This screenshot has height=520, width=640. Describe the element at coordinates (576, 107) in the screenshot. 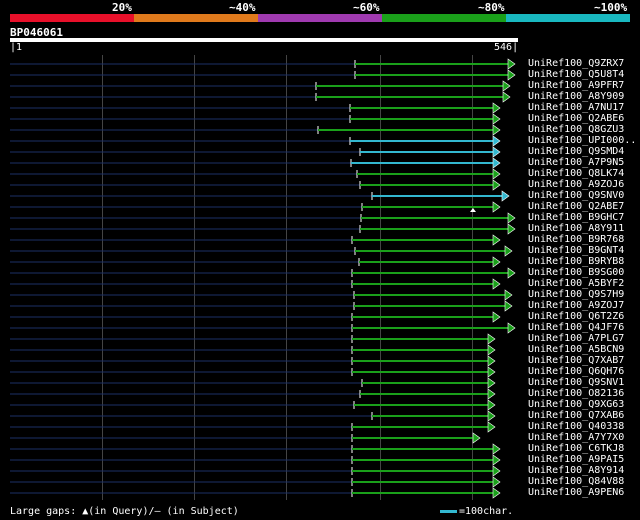

I see `hit-link: UniRef100_A7NU17` at that location.